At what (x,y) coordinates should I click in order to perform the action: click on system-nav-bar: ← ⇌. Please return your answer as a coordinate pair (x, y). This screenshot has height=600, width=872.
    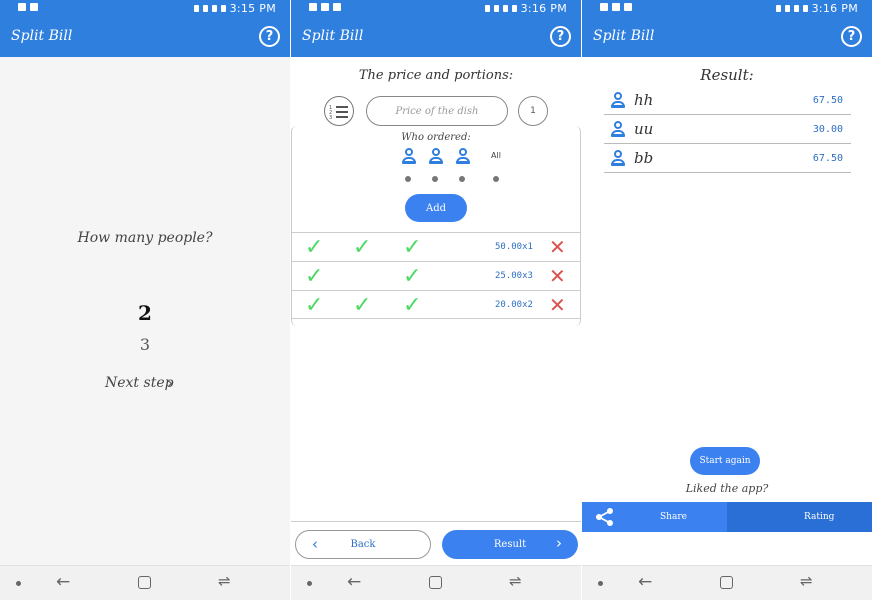
    Looking at the image, I should click on (436, 582).